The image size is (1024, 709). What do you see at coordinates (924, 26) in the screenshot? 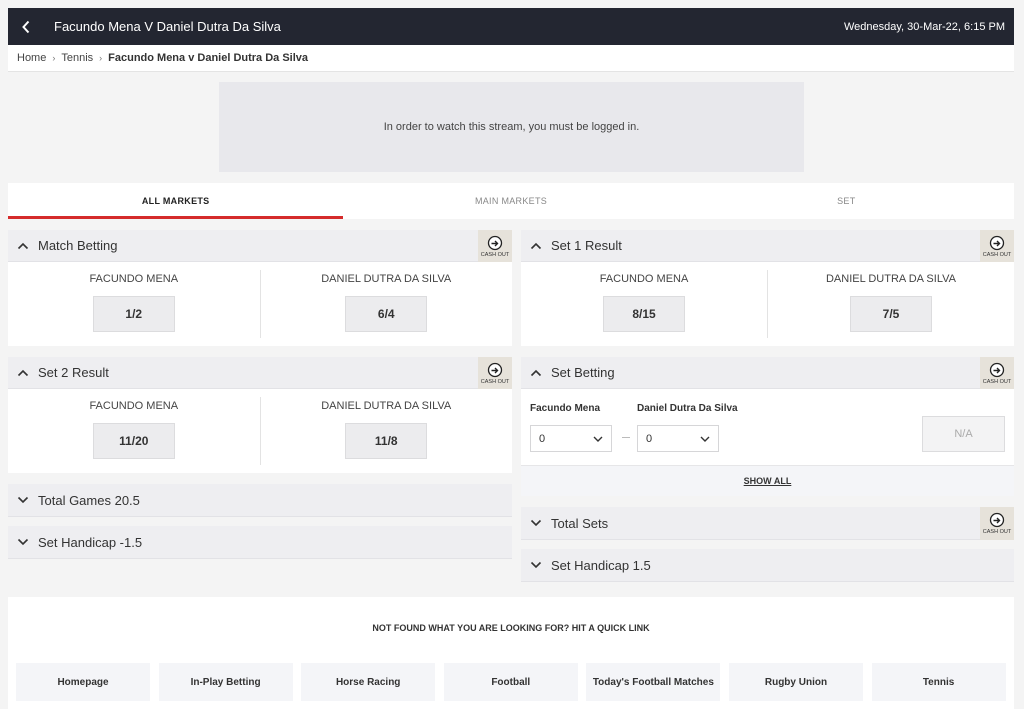
I see `event-datetime: Wednesday, 30-Mar-22, 6:15 PM` at bounding box center [924, 26].